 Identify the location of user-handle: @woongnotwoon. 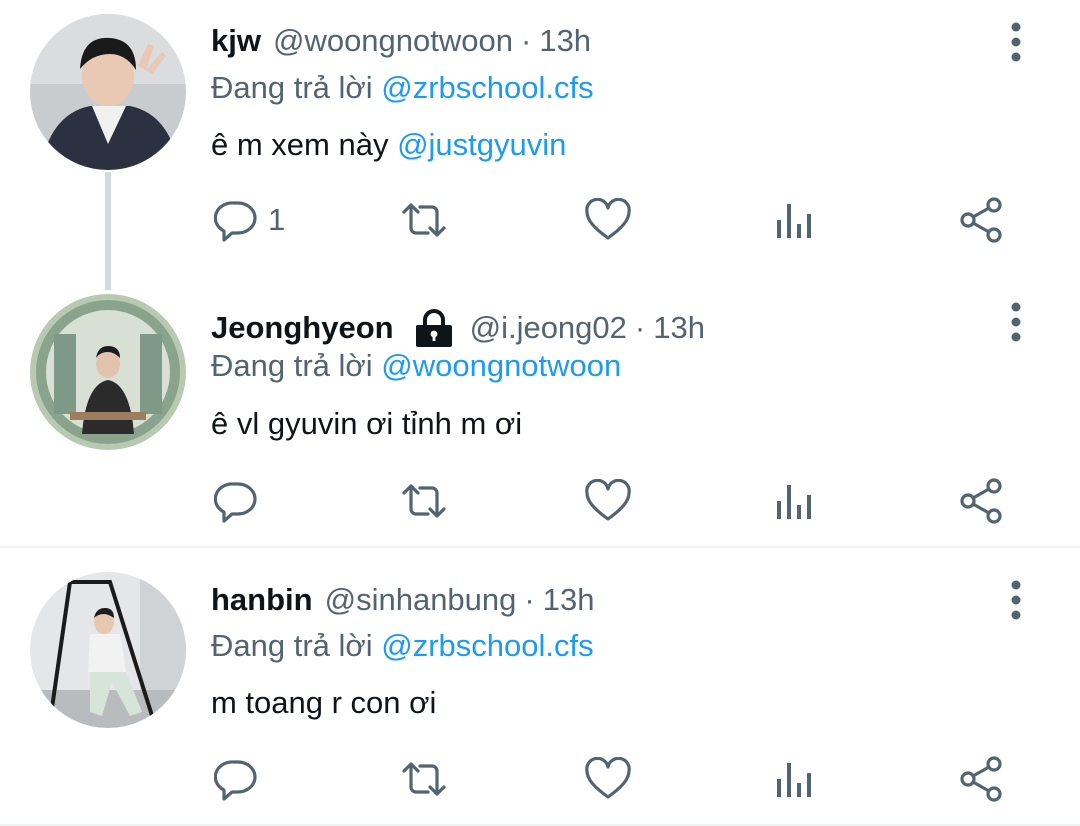
(393, 41).